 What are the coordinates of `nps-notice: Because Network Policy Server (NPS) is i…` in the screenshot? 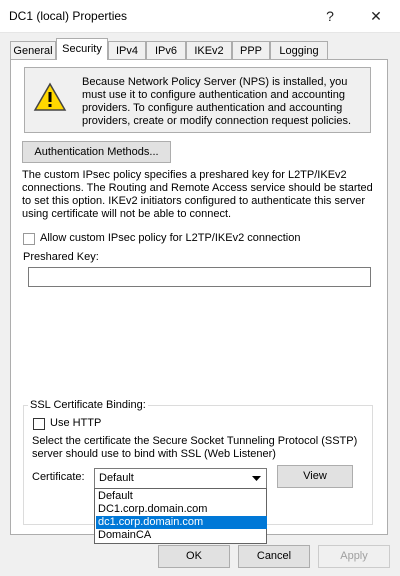 It's located at (197, 100).